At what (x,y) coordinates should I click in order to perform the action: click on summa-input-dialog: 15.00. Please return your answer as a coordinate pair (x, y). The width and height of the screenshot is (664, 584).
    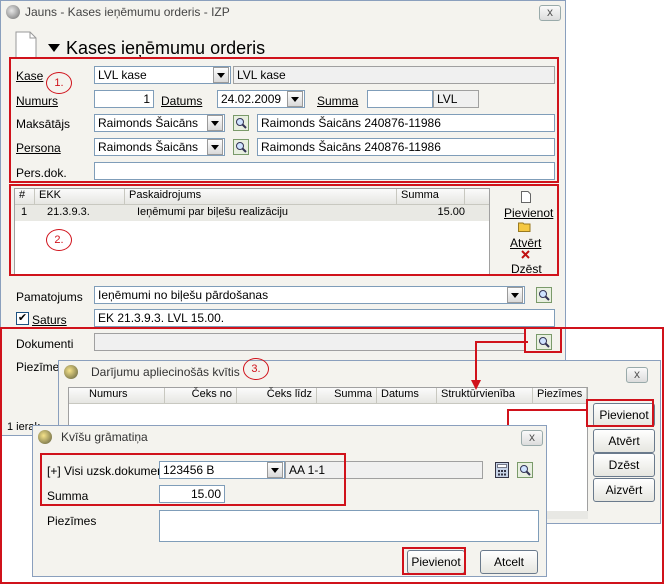
    Looking at the image, I should click on (192, 494).